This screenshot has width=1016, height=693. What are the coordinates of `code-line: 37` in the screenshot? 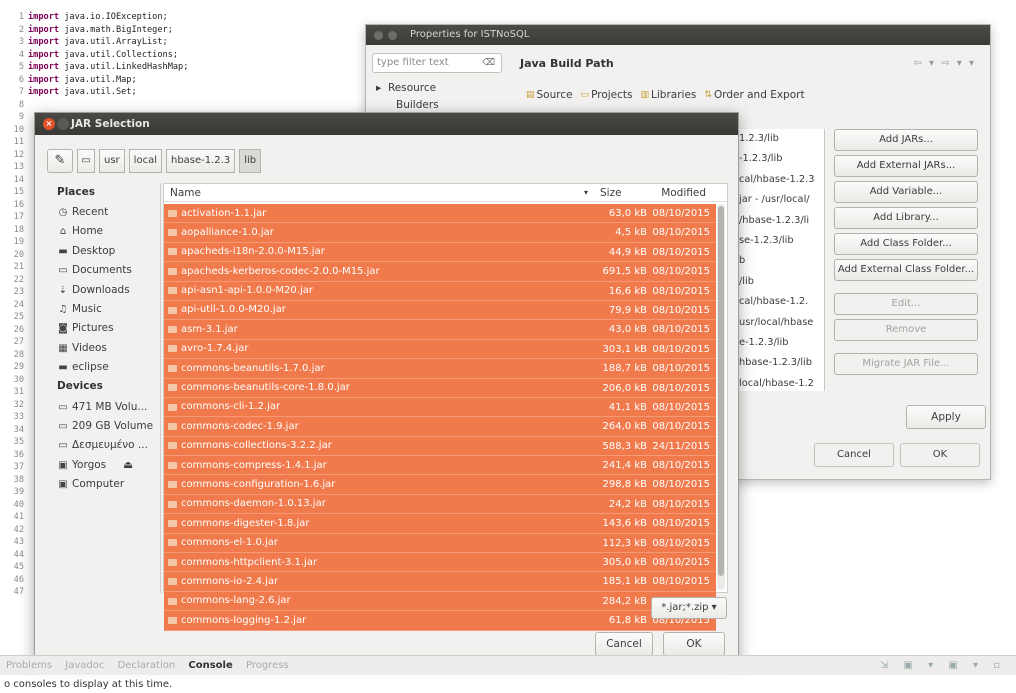 It's located at (14, 467).